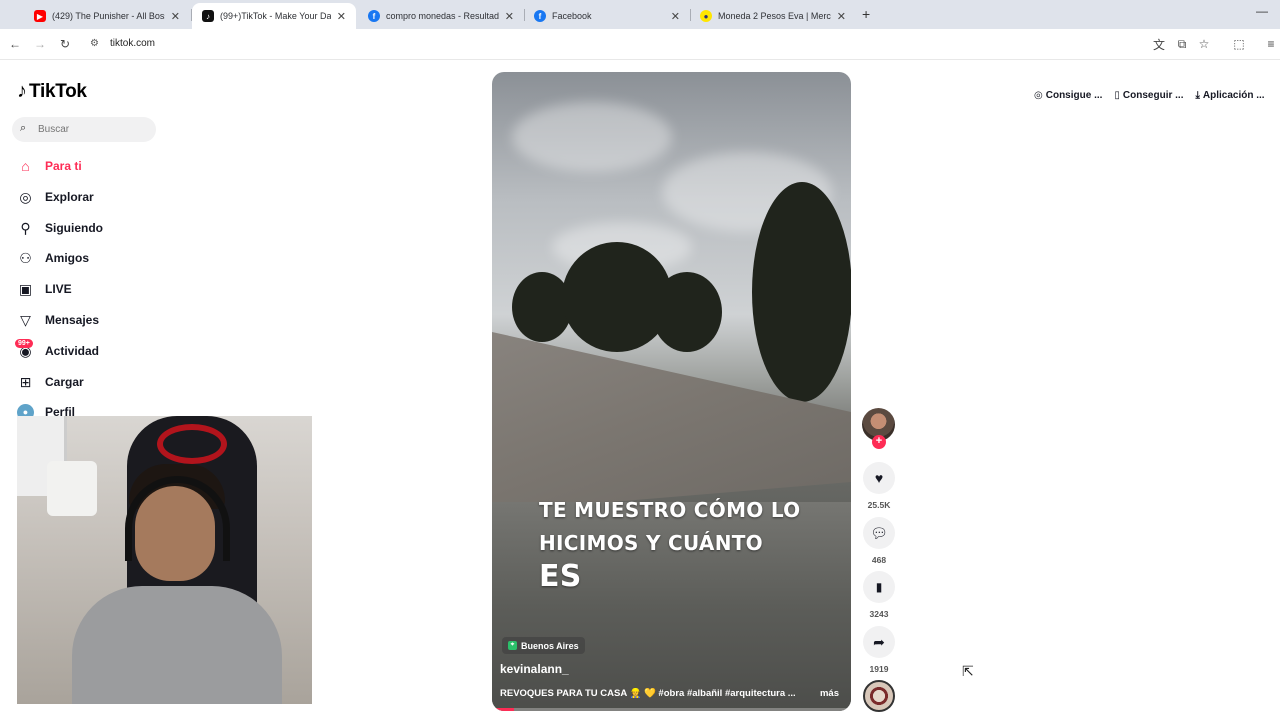 This screenshot has width=1280, height=720. What do you see at coordinates (671, 709) in the screenshot?
I see `video-progress-bar` at bounding box center [671, 709].